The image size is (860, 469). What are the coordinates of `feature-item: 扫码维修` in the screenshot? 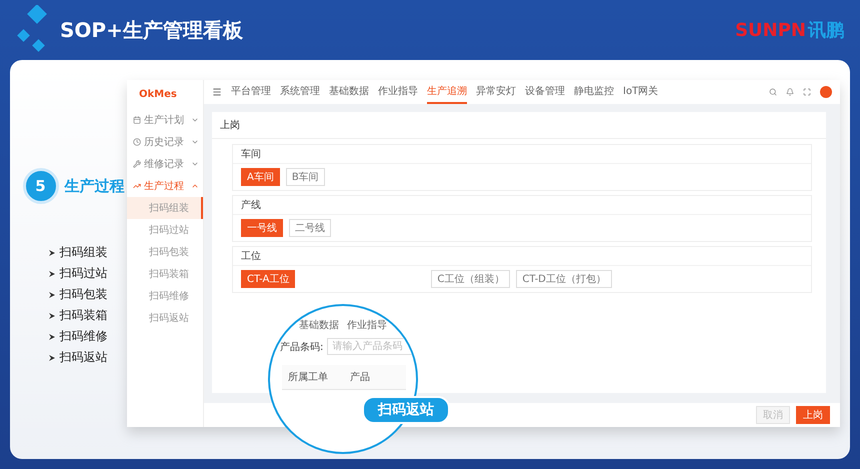 It's located at (84, 336).